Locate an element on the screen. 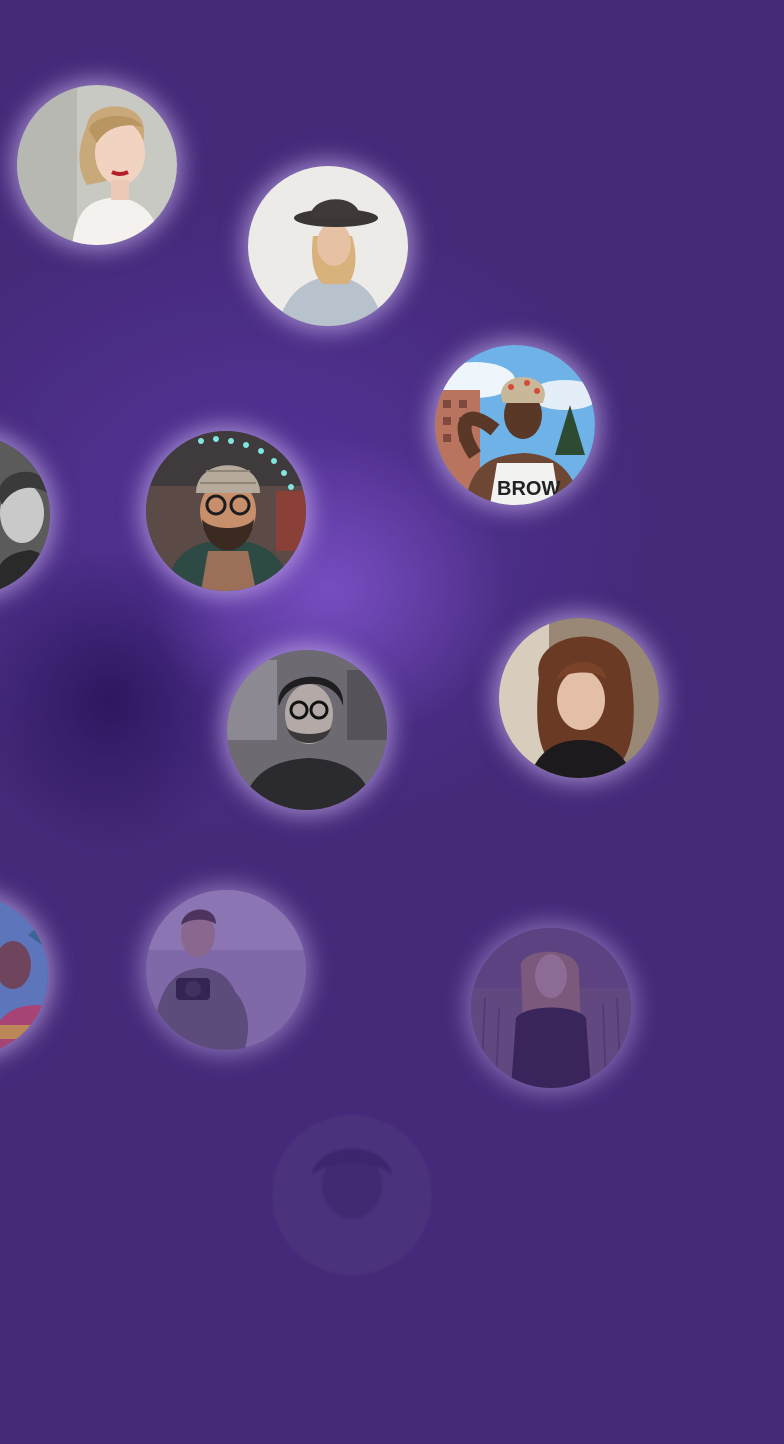  svg-text: BROW is located at coordinates (528, 489).